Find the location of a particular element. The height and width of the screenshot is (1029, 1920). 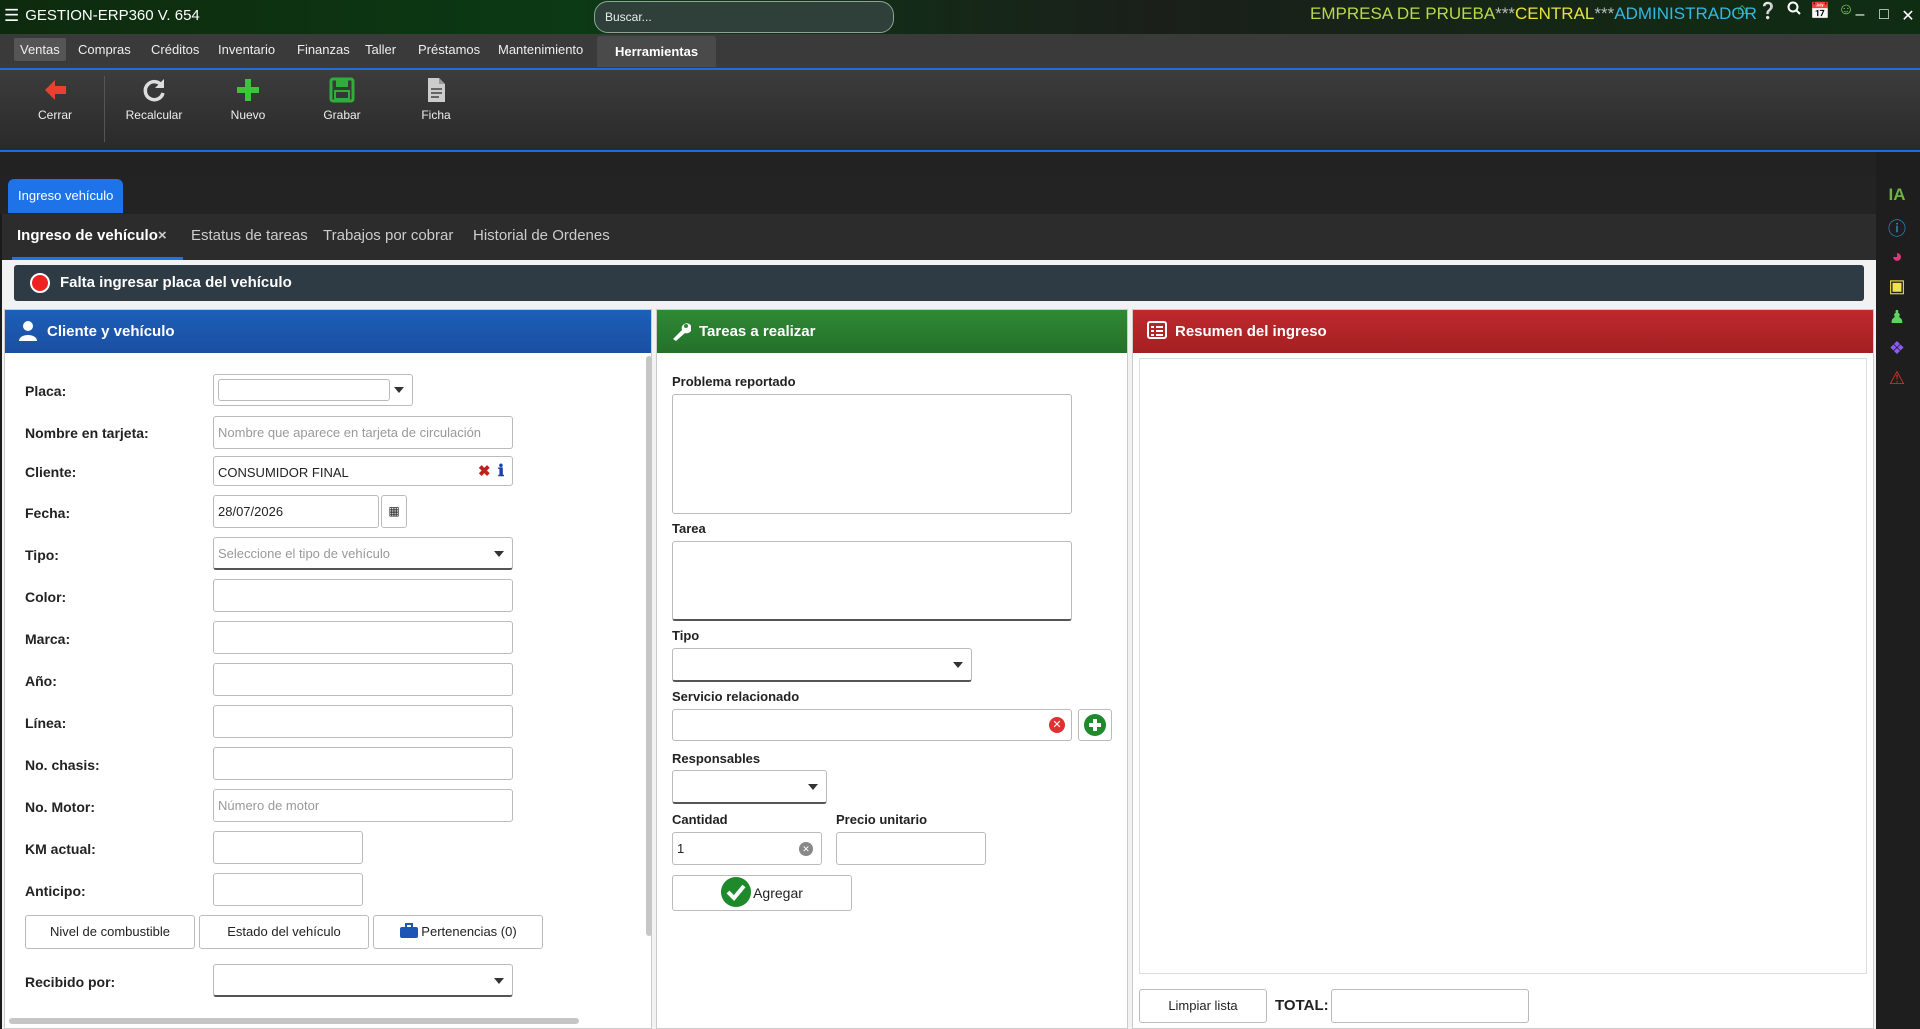

motor-input is located at coordinates (363, 805).